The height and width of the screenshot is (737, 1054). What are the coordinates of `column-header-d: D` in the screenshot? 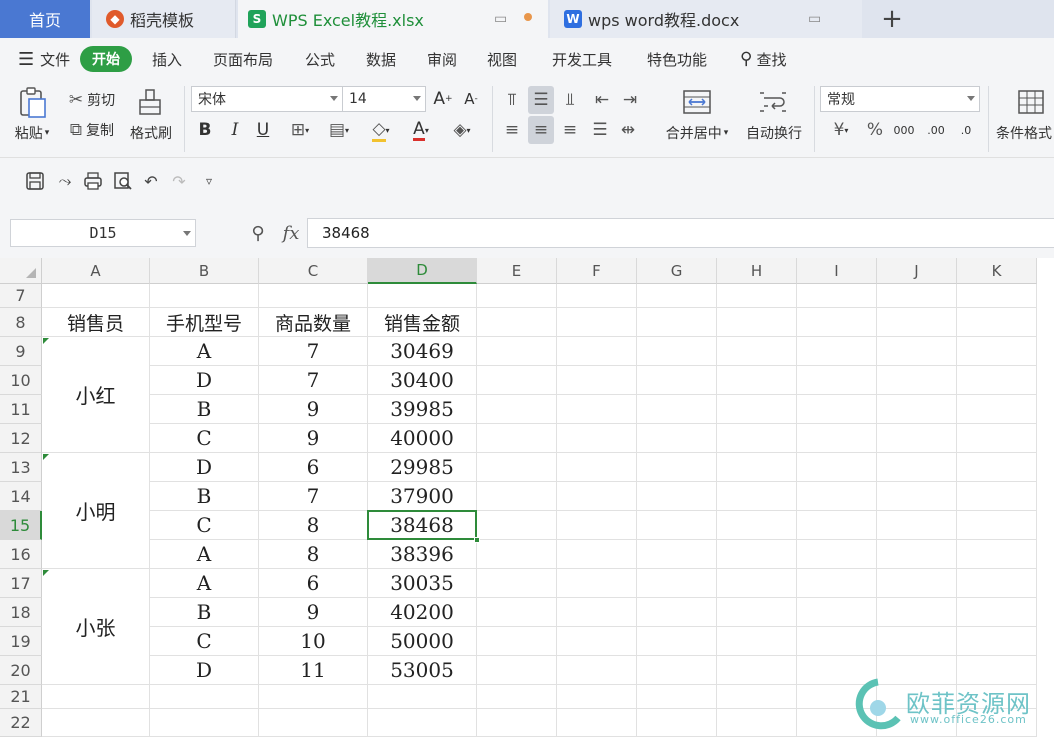 It's located at (422, 271).